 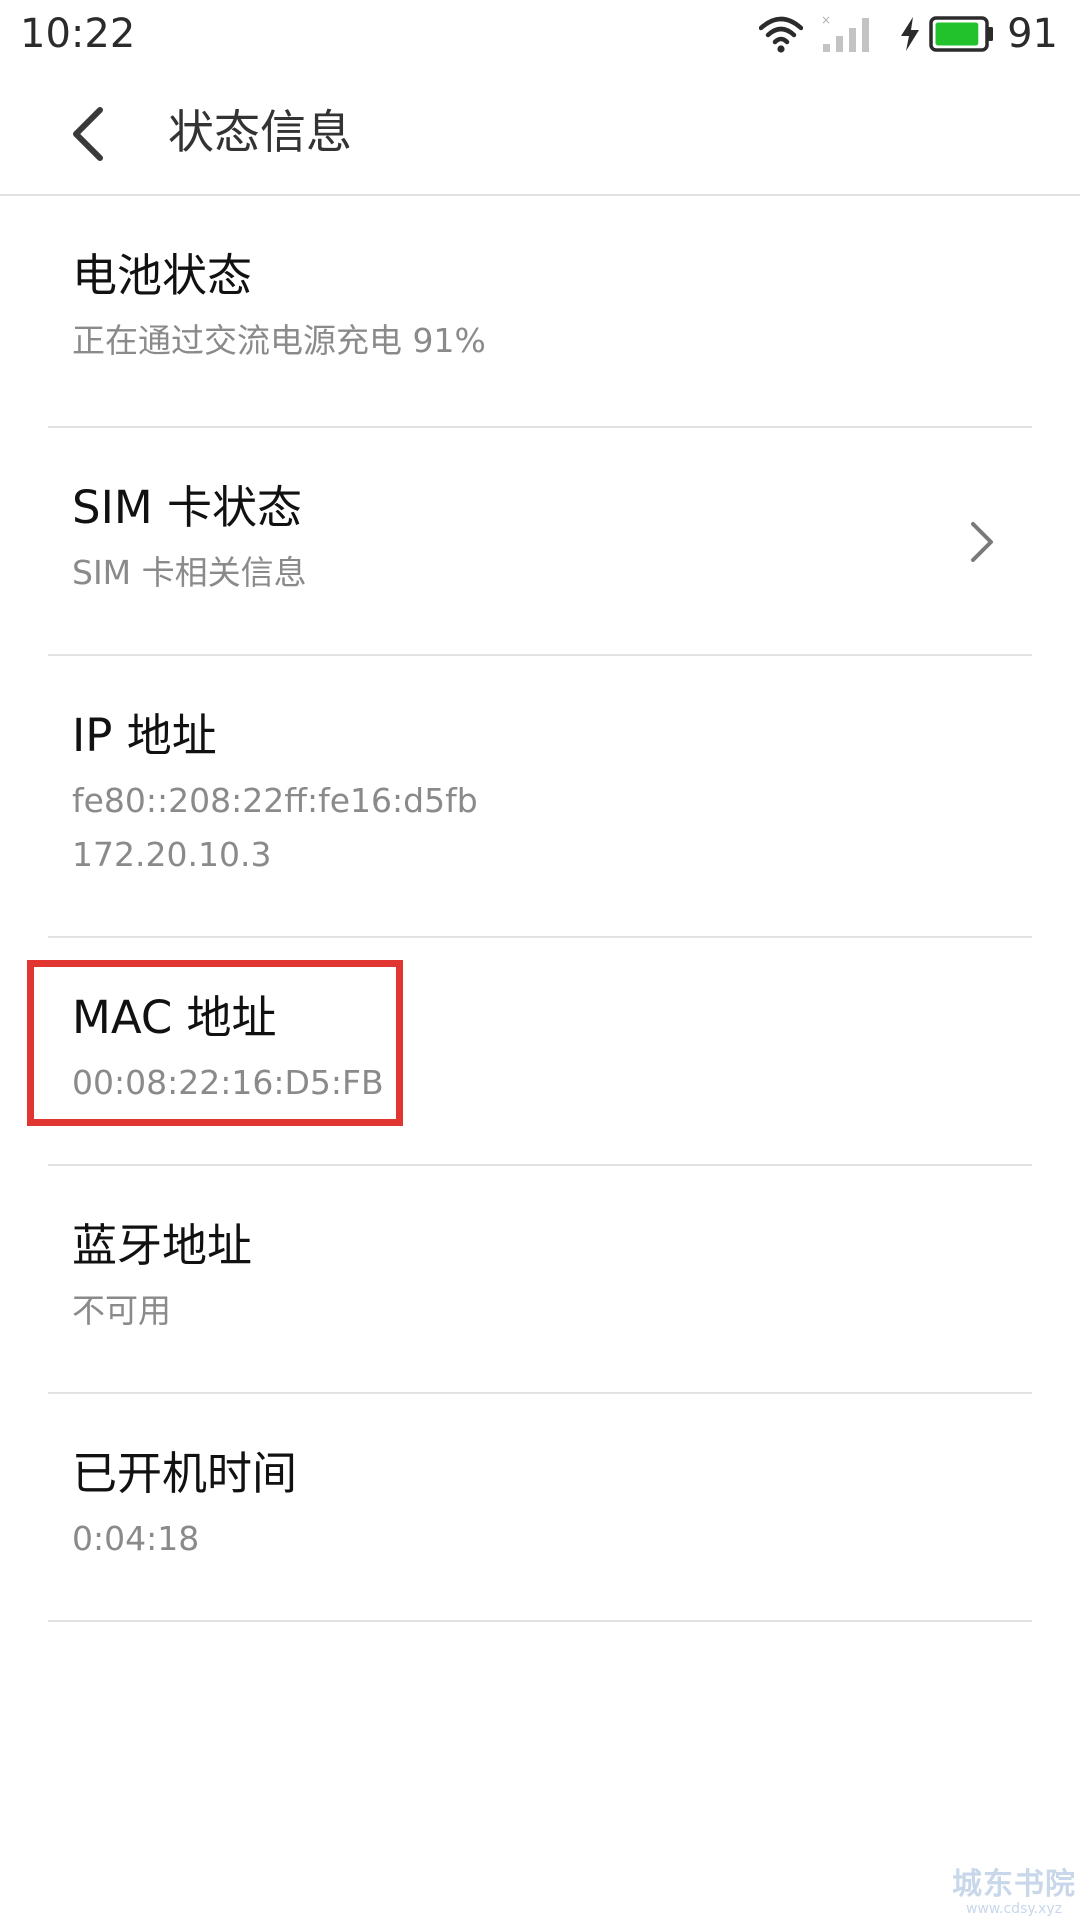 I want to click on page-title: 状态信息, so click(x=260, y=132).